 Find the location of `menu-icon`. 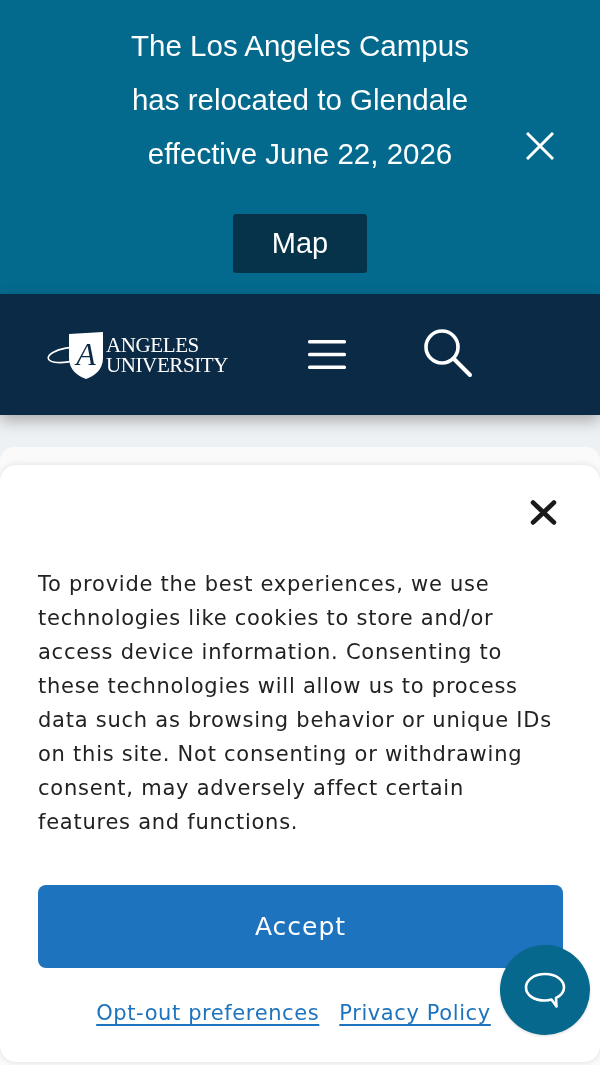

menu-icon is located at coordinates (327, 354).